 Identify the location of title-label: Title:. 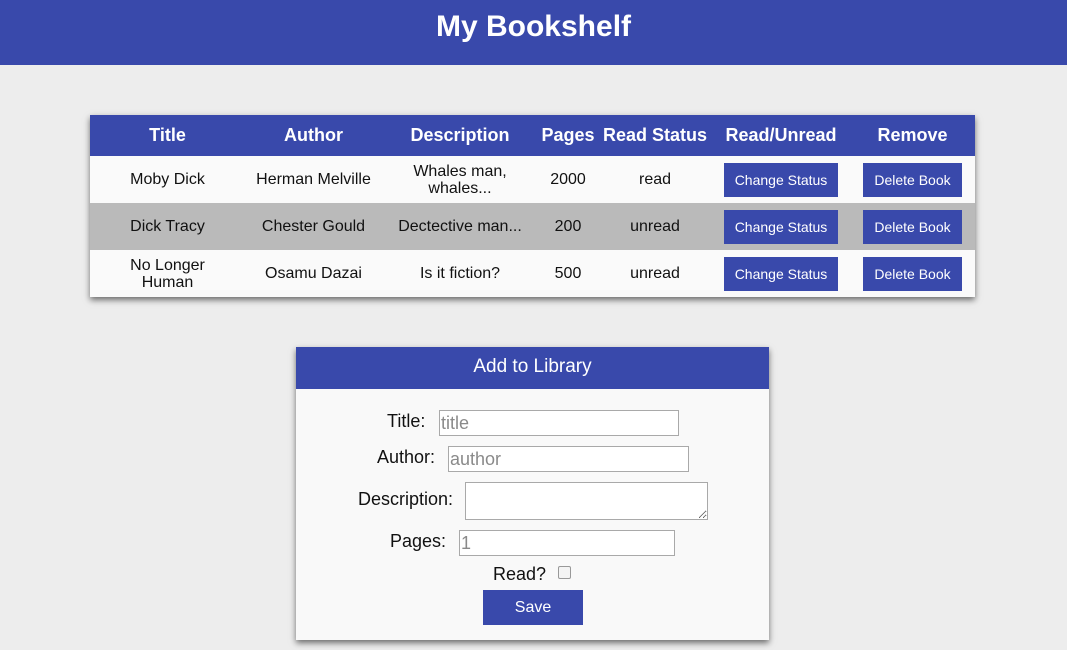
(406, 421).